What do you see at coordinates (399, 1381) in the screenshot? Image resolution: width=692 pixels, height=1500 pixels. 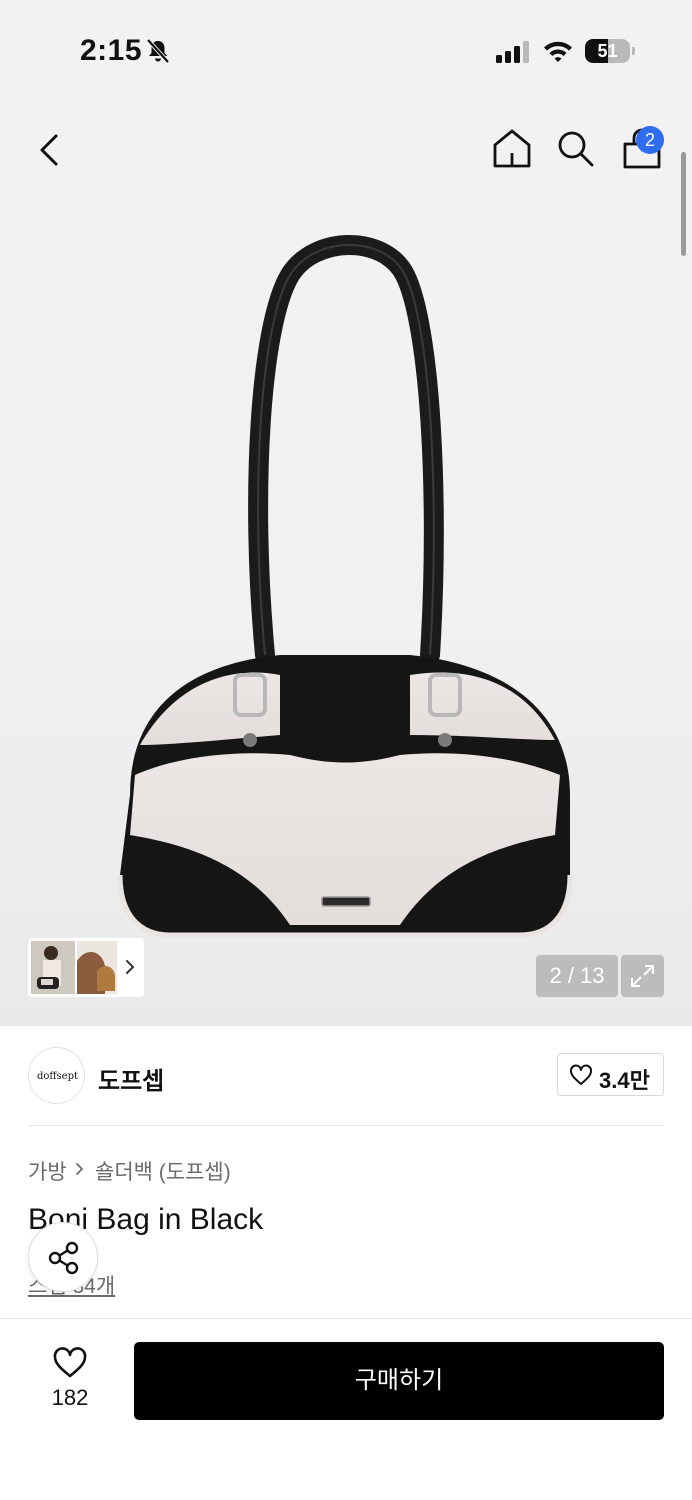 I see `buy-button: 구매하기` at bounding box center [399, 1381].